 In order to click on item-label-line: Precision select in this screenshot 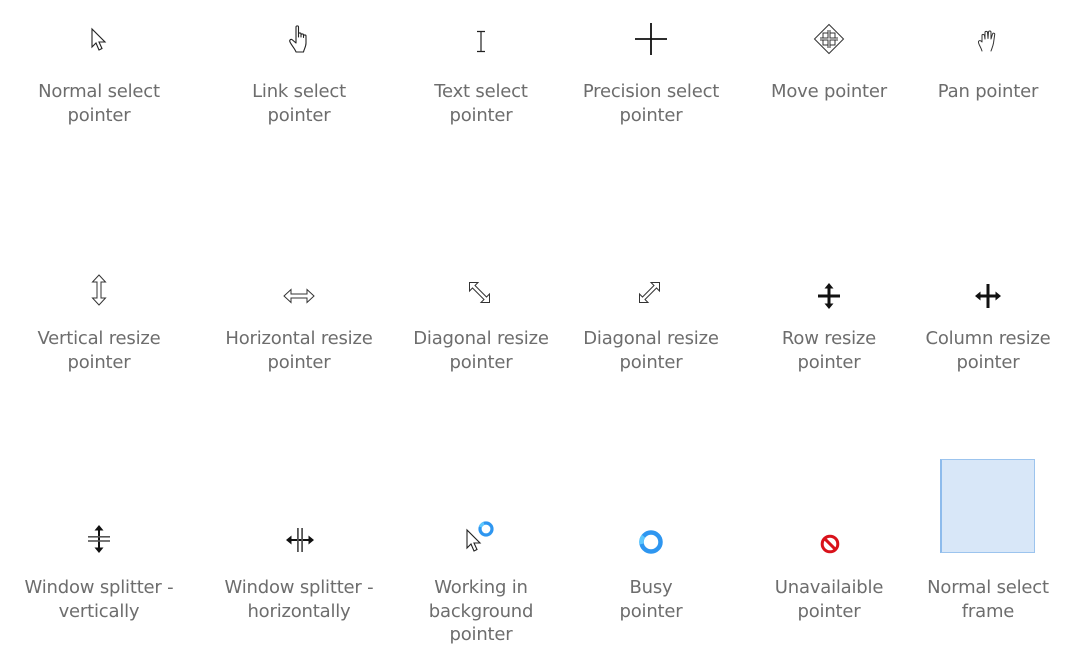, I will do `click(651, 91)`.